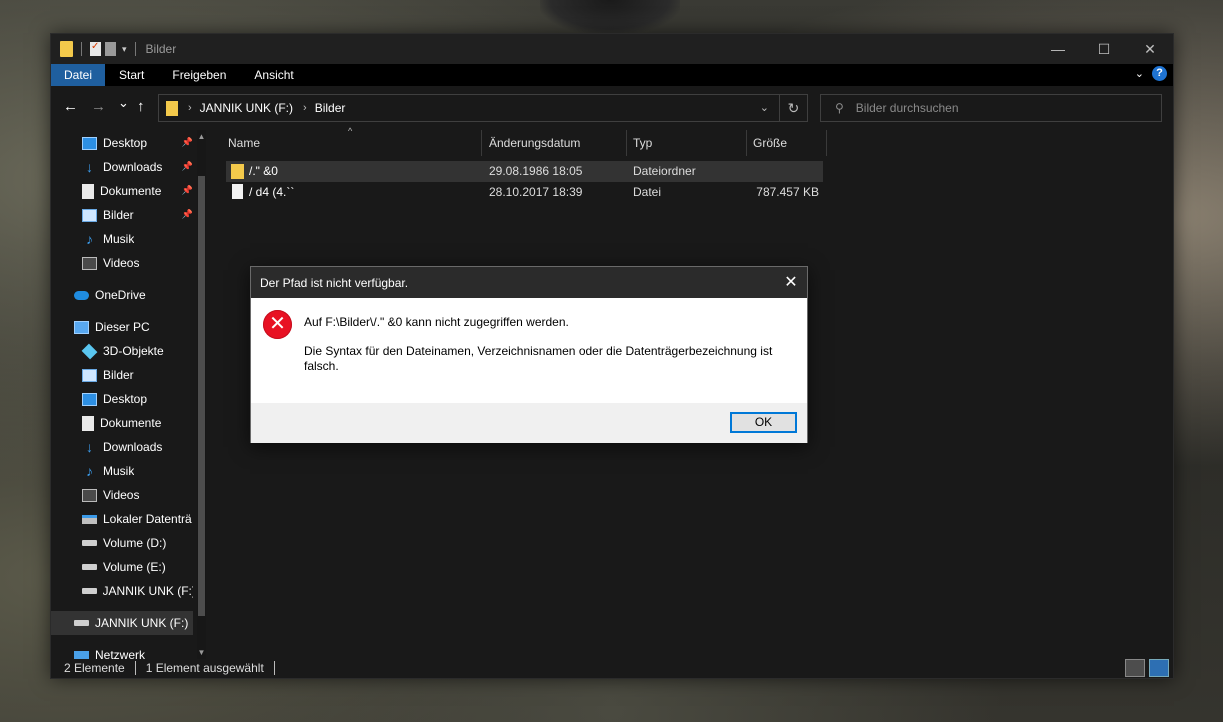 Image resolution: width=1223 pixels, height=722 pixels. What do you see at coordinates (122, 375) in the screenshot?
I see `sidebar-item: Bilder` at bounding box center [122, 375].